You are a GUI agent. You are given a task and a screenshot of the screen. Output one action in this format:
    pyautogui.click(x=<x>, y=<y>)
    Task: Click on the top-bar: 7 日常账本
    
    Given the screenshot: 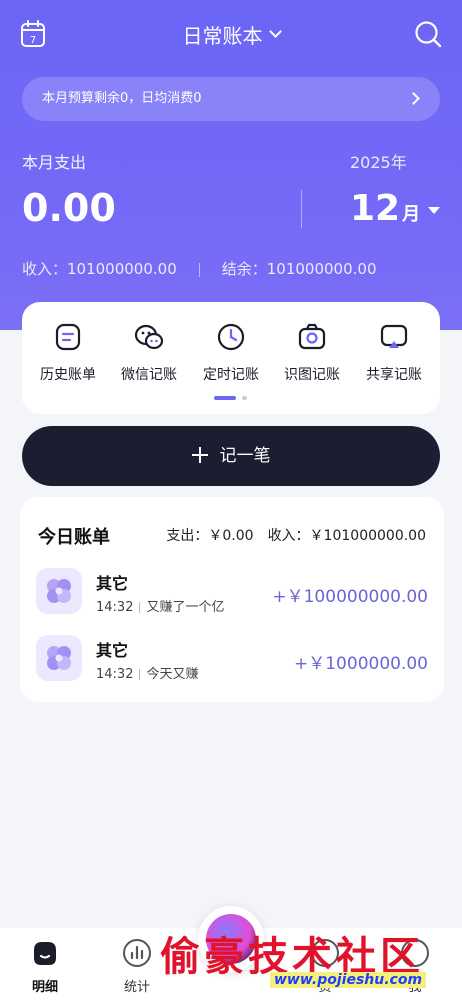 What is the action you would take?
    pyautogui.click(x=231, y=35)
    